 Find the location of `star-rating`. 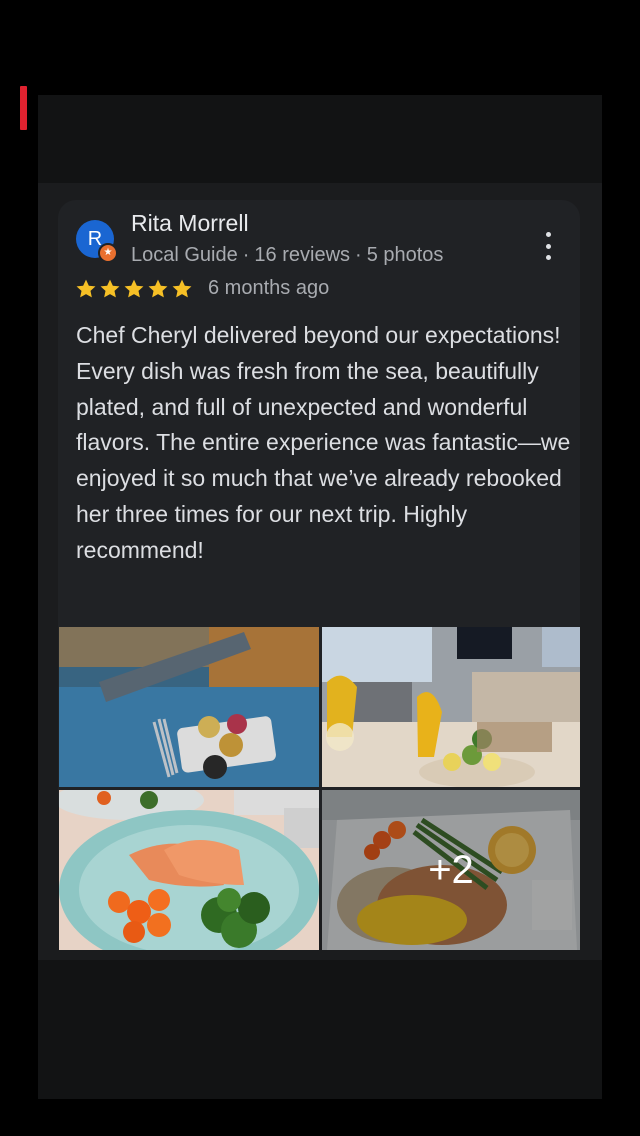

star-rating is located at coordinates (134, 289).